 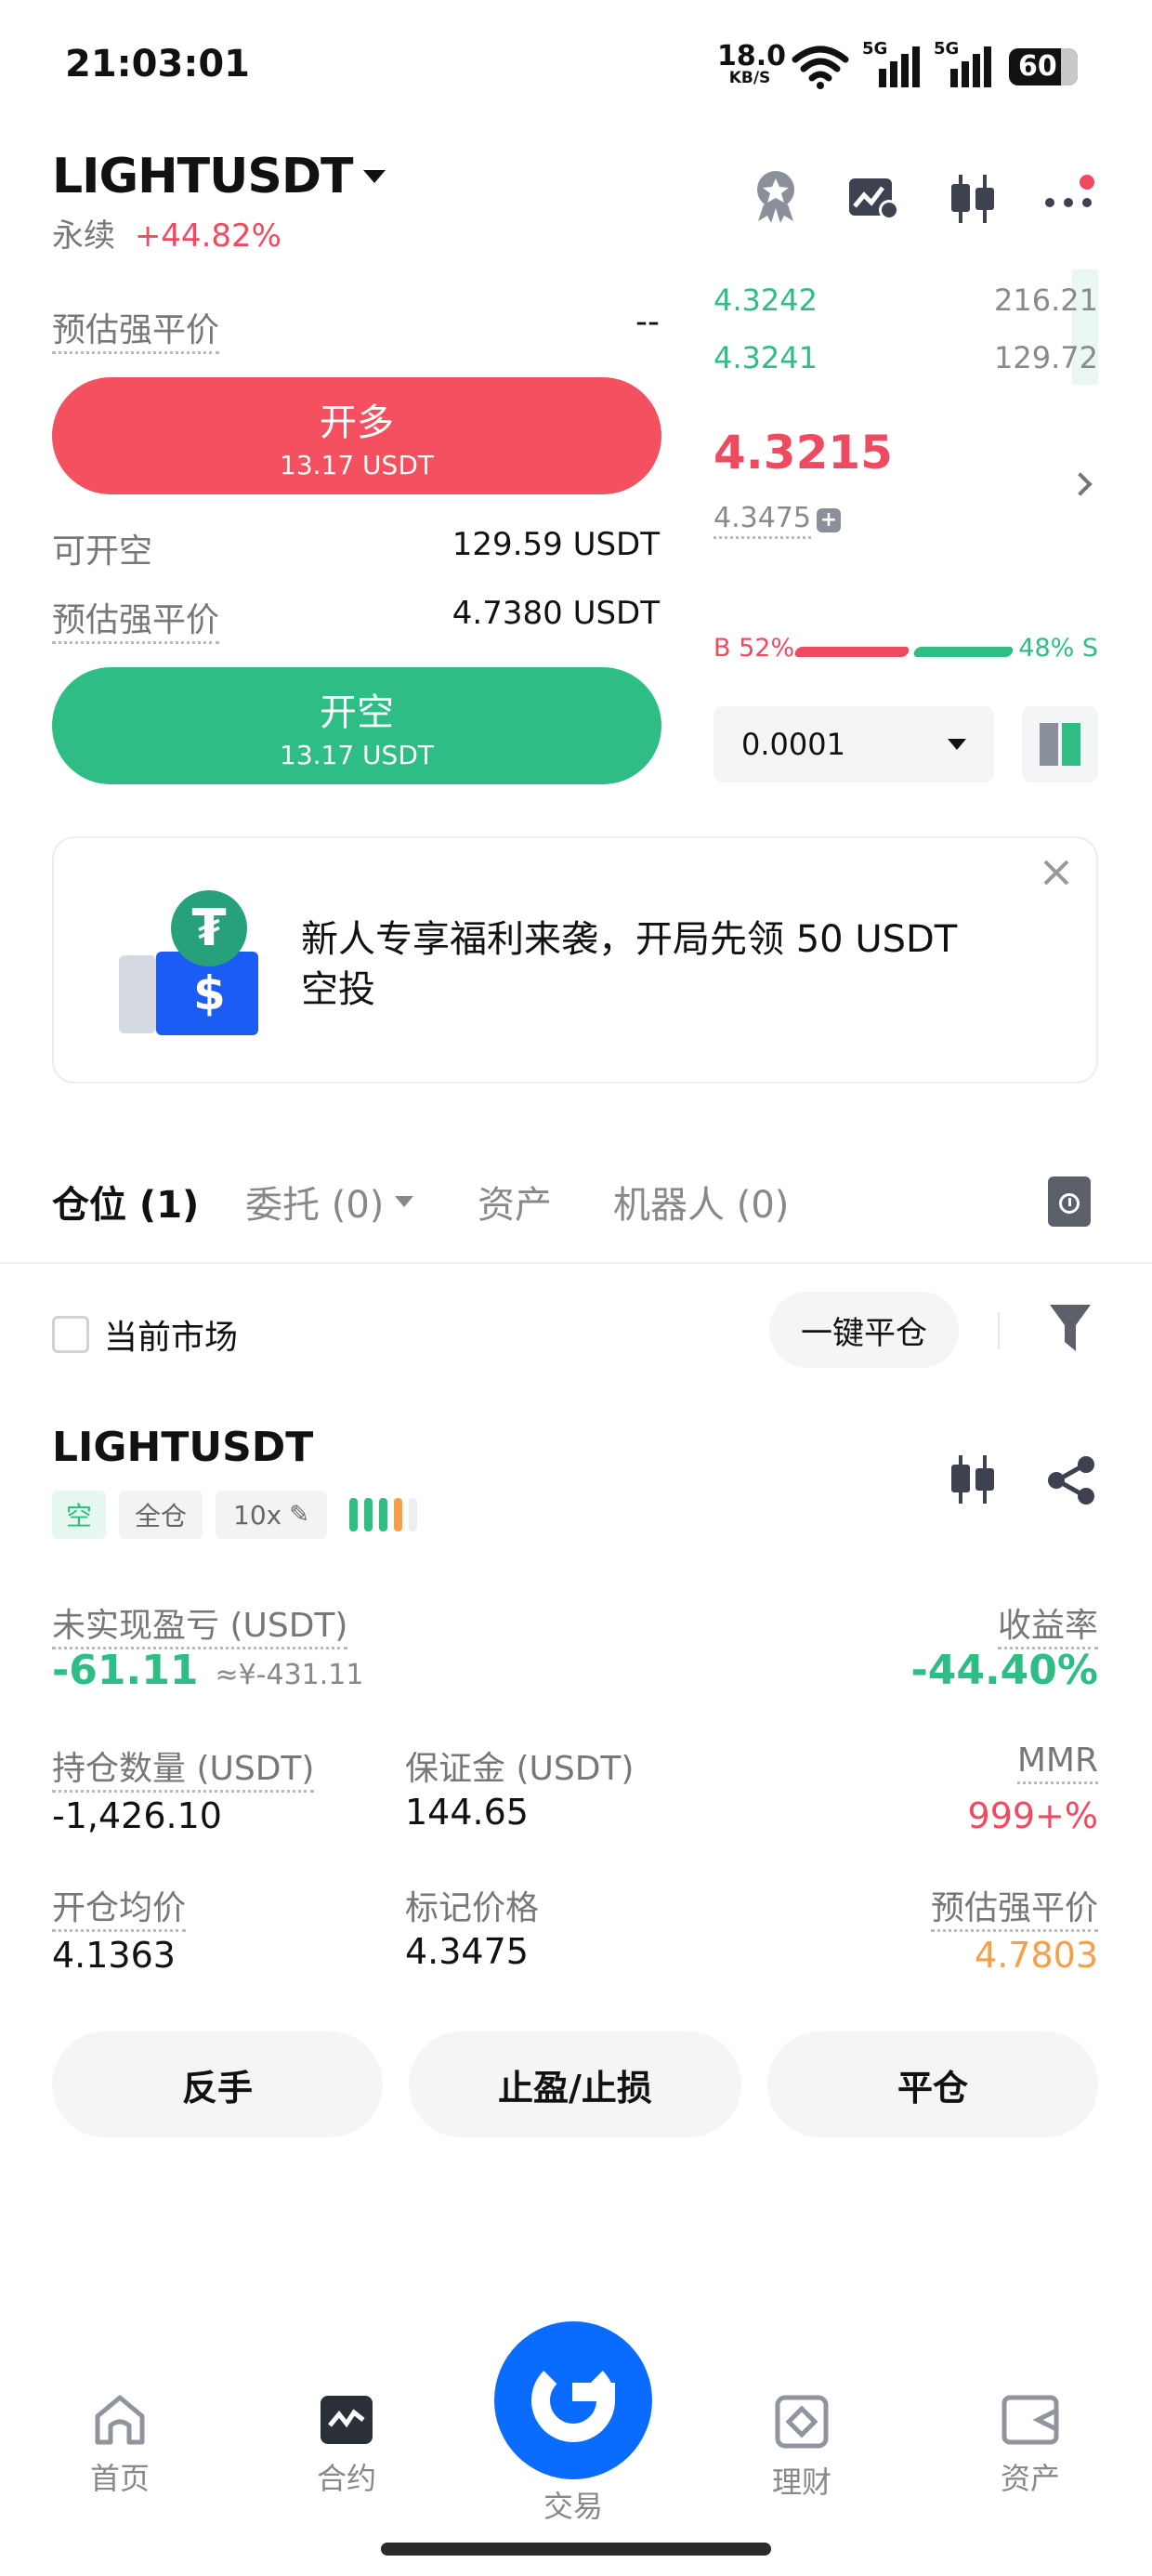 What do you see at coordinates (647, 322) in the screenshot?
I see `liq-price-value: --` at bounding box center [647, 322].